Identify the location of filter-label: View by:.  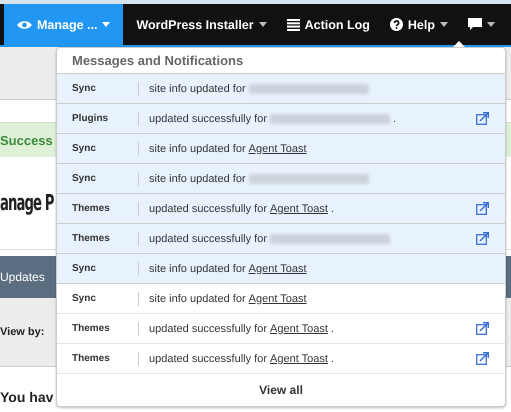
(22, 332).